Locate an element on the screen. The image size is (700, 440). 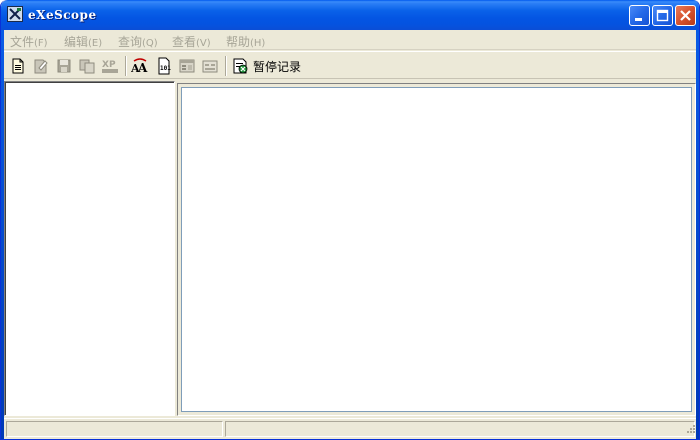
copy-button is located at coordinates (87, 66).